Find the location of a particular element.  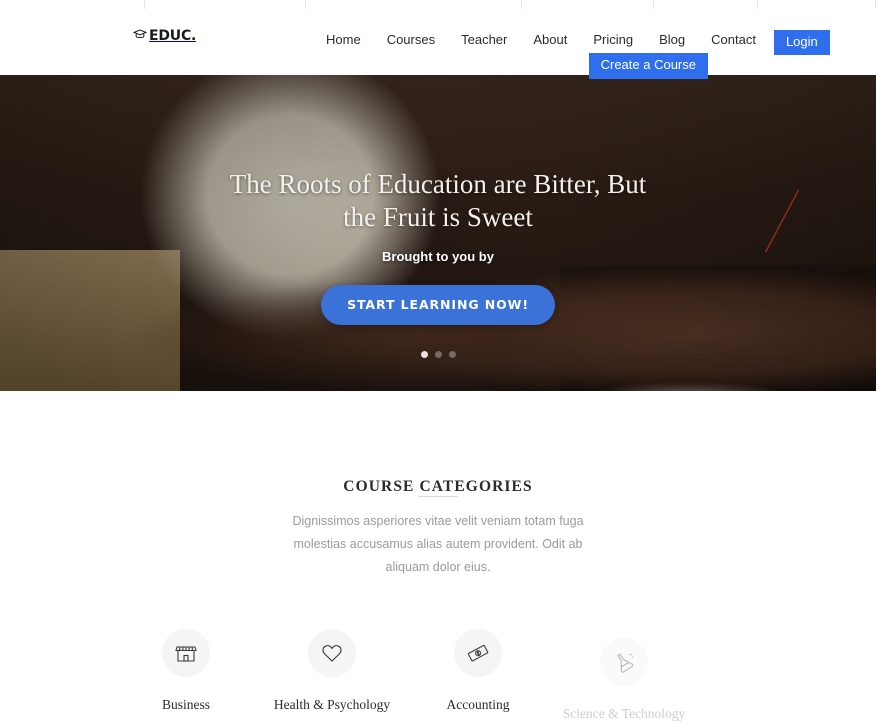

site-logo-text: EDUC. is located at coordinates (173, 36).